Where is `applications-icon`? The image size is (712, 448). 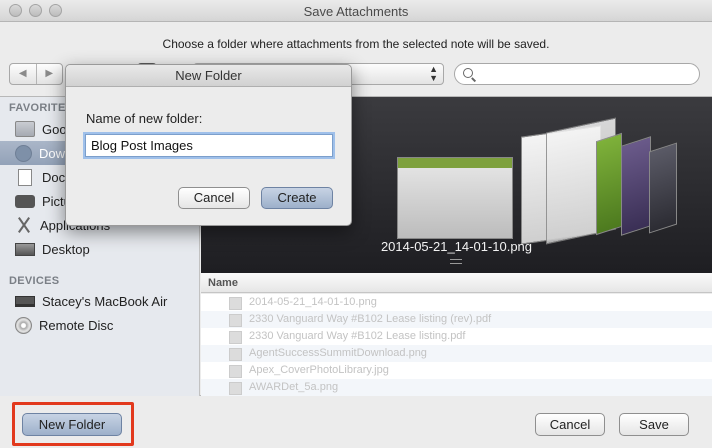
applications-icon is located at coordinates (24, 225).